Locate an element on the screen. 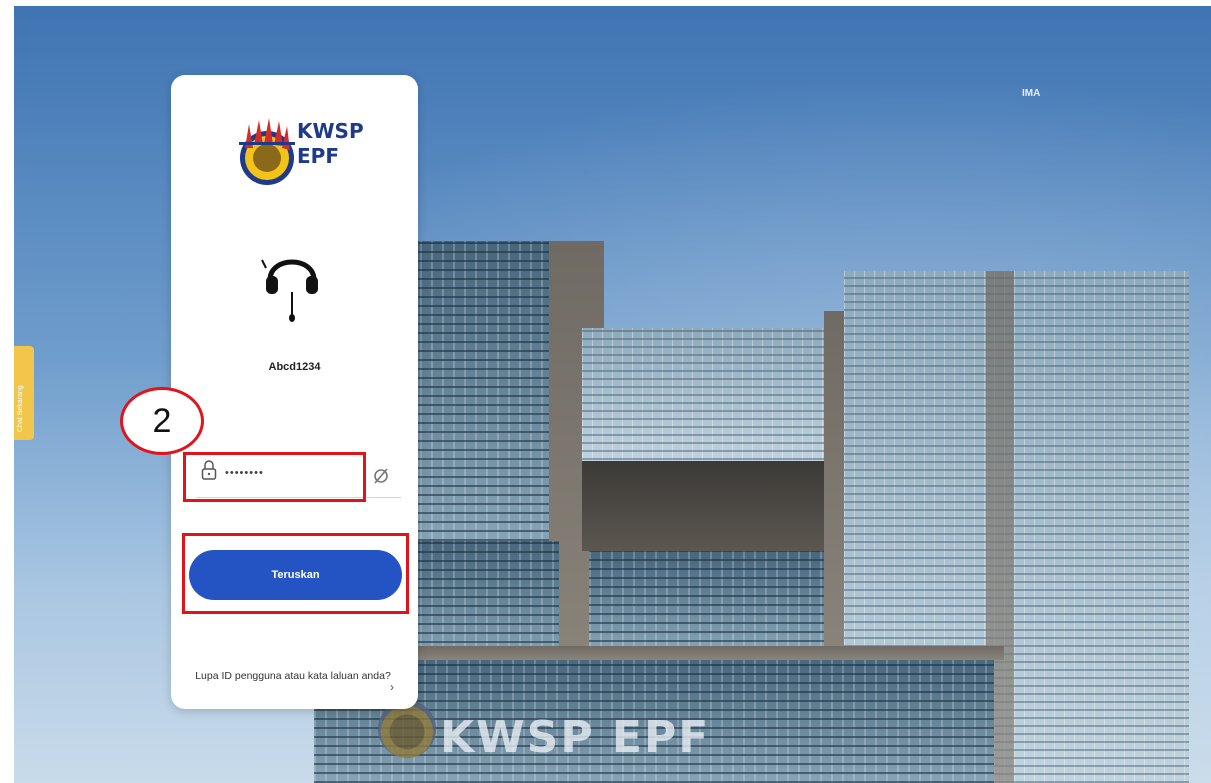 Image resolution: width=1211 pixels, height=783 pixels. username-display: Abcd1234 is located at coordinates (294, 367).